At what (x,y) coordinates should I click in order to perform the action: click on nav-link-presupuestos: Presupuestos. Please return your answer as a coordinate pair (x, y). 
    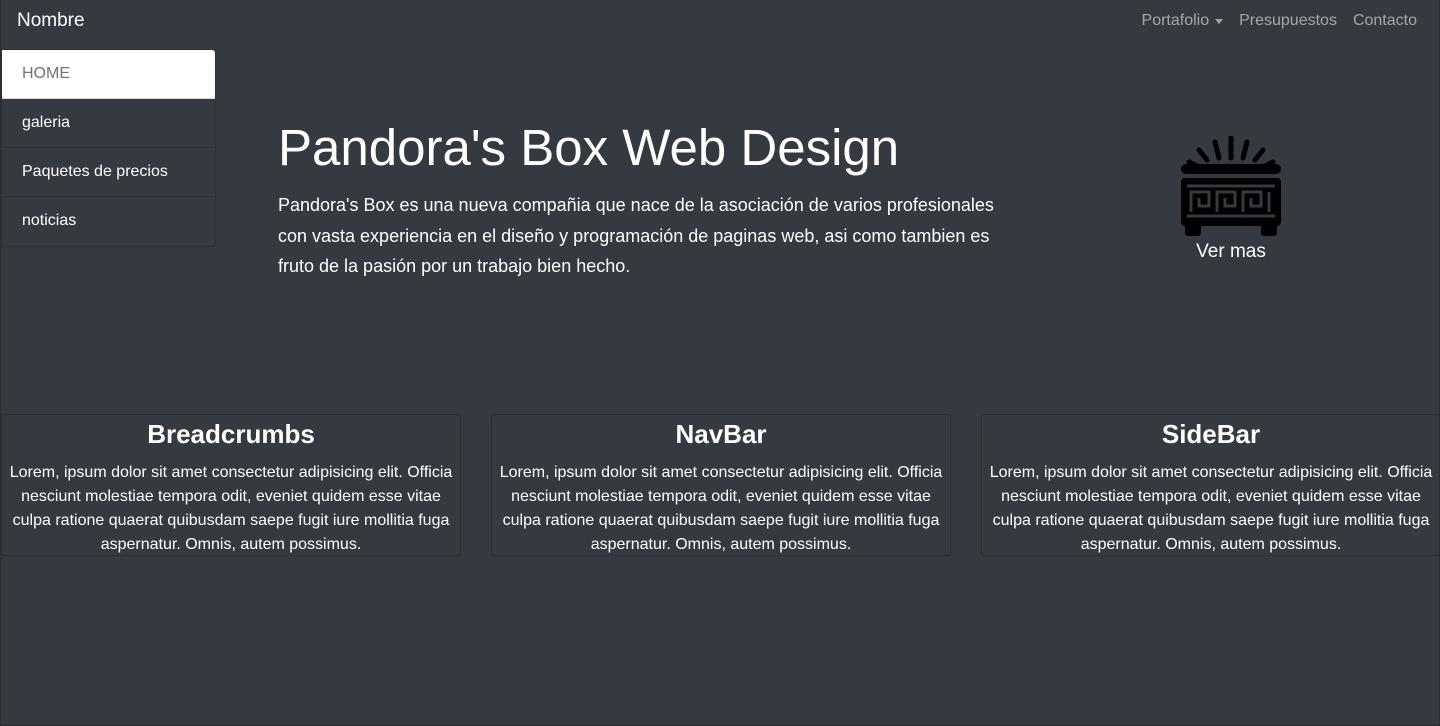
    Looking at the image, I should click on (1288, 21).